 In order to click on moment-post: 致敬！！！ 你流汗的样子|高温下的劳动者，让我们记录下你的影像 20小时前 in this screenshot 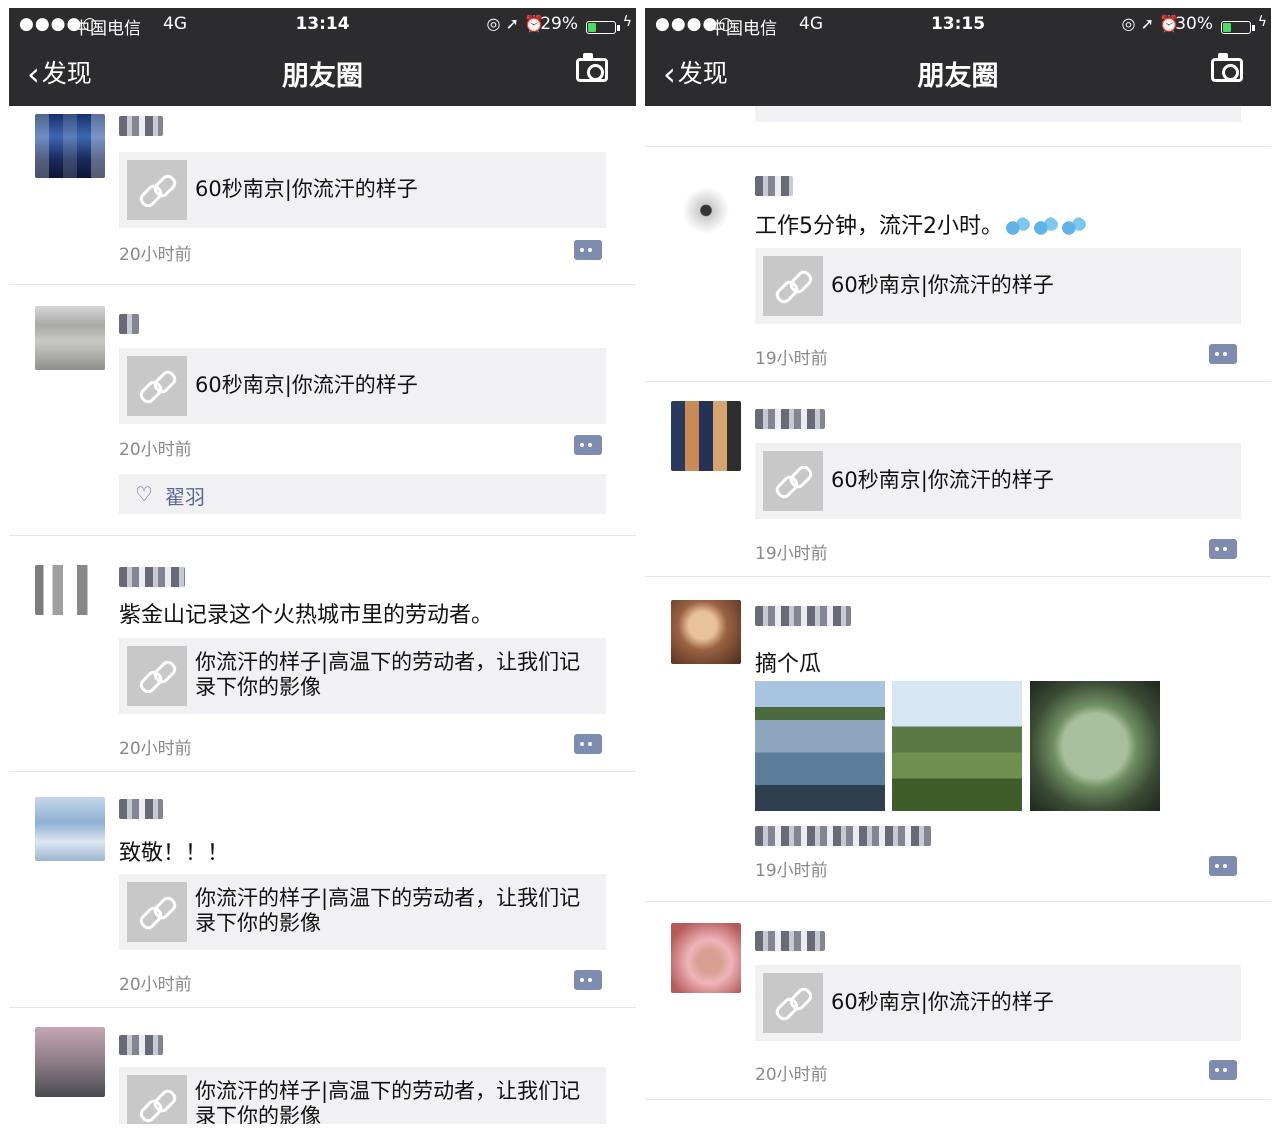, I will do `click(322, 889)`.